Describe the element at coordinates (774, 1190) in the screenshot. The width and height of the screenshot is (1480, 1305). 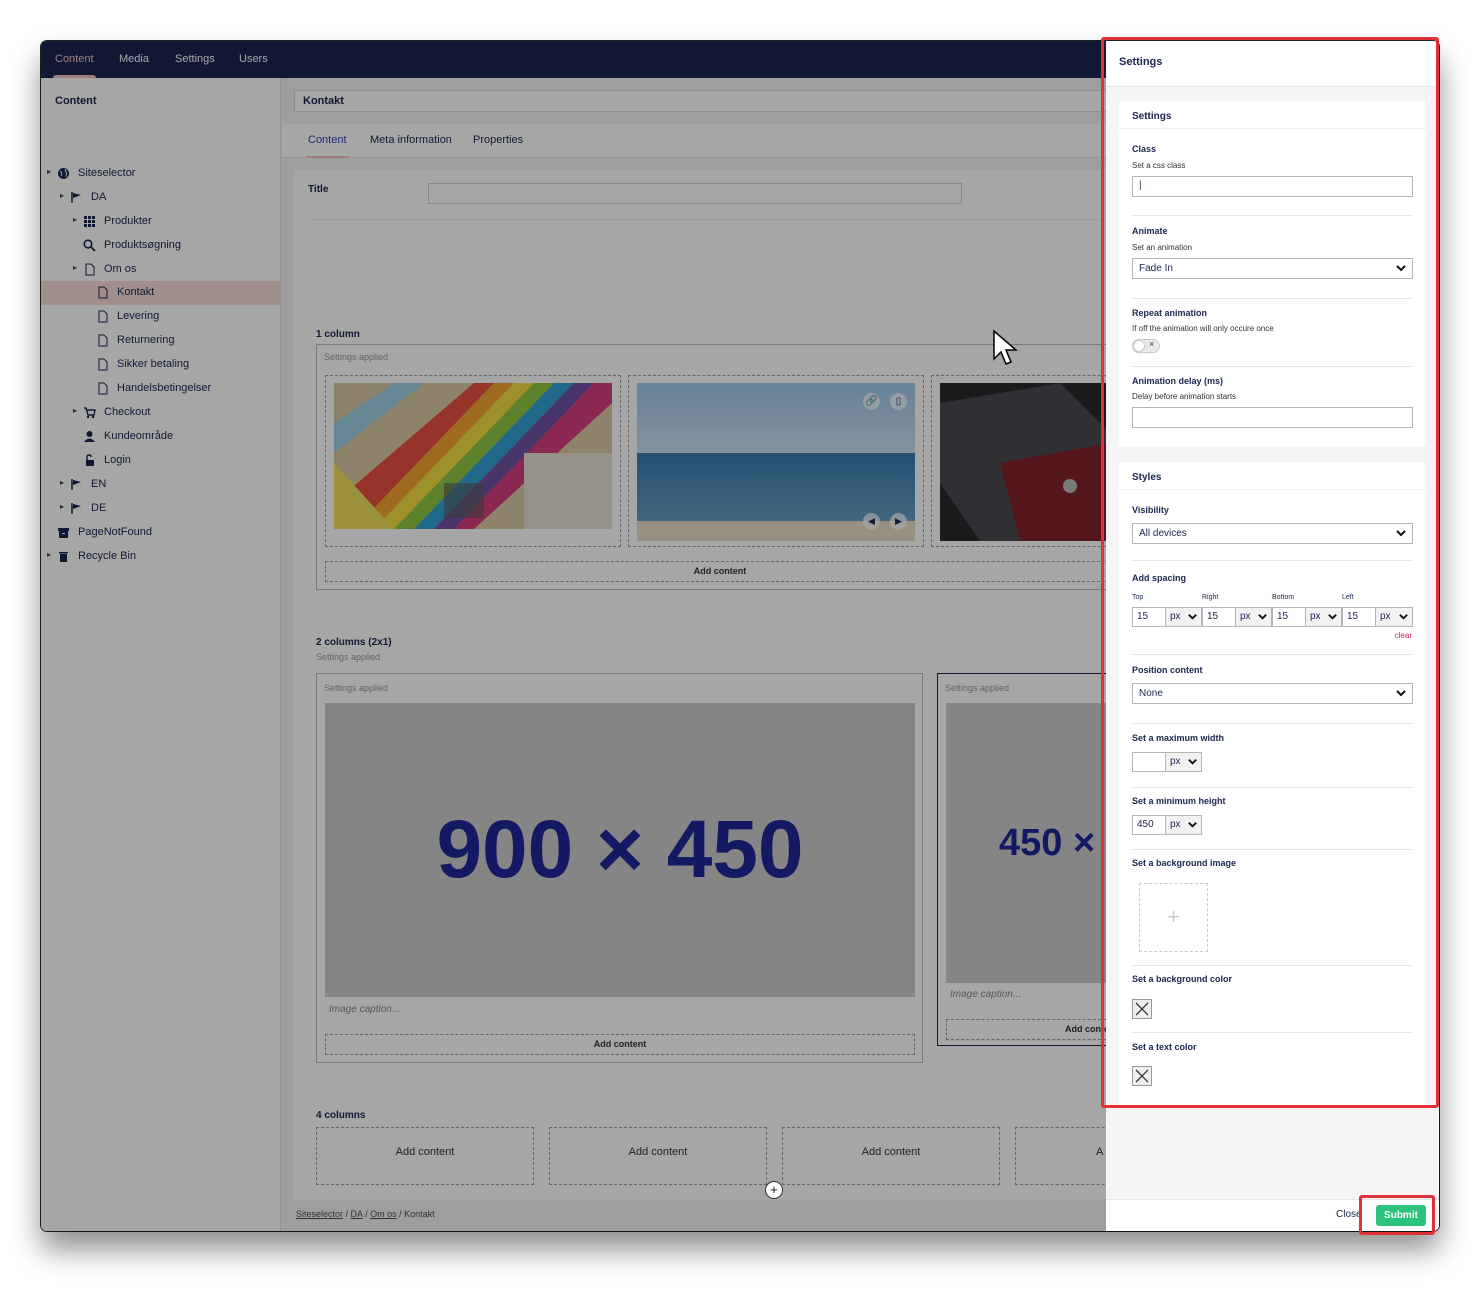
I see `add-row-button: +` at that location.